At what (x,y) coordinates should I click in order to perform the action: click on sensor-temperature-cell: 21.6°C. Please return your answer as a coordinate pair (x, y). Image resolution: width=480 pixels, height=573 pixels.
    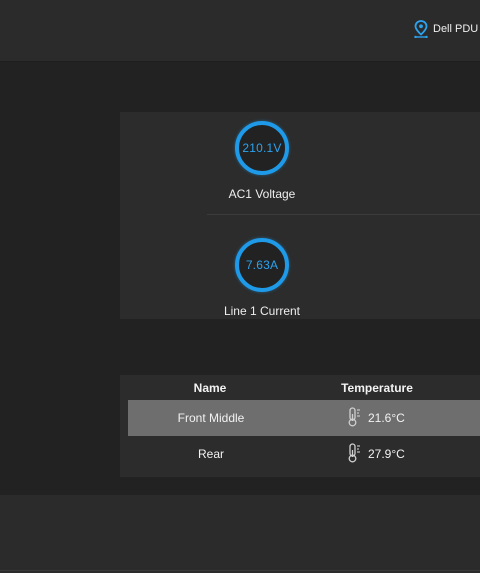
    Looking at the image, I should click on (375, 418).